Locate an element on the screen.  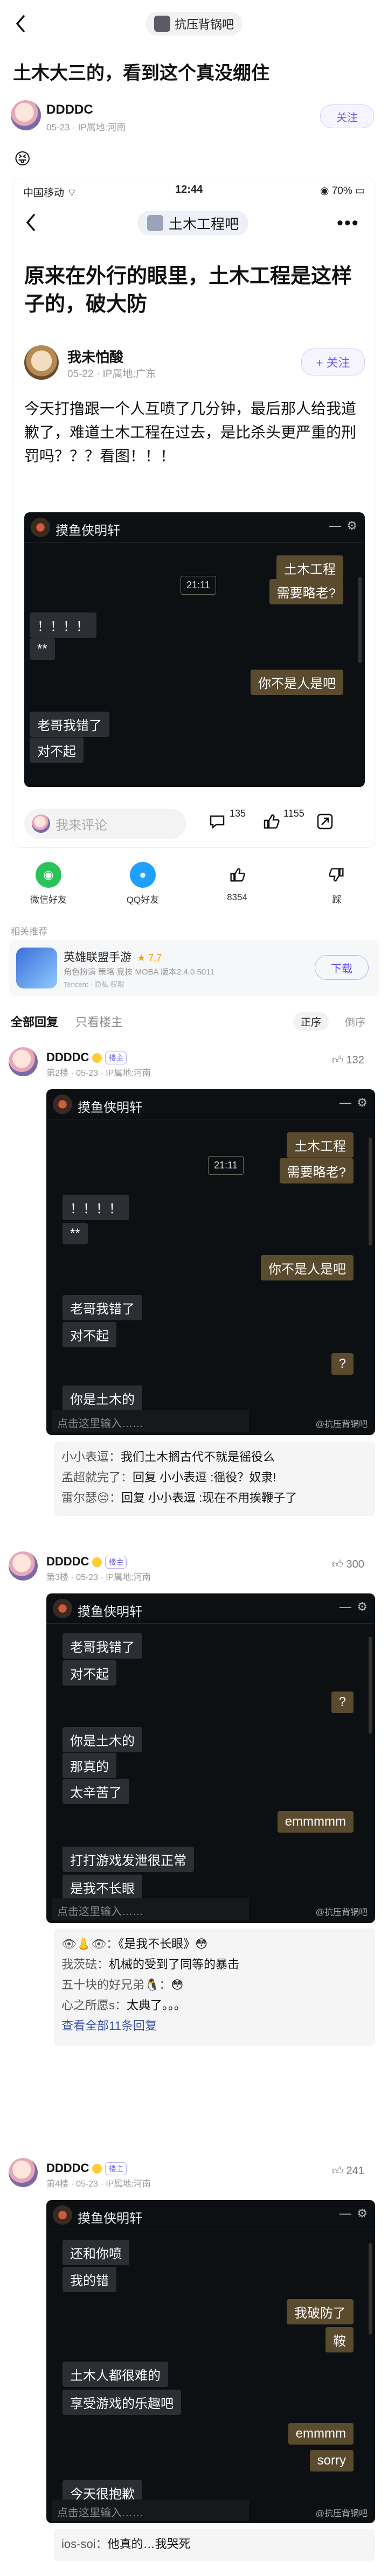
chat-message: 我的错 is located at coordinates (89, 2279).